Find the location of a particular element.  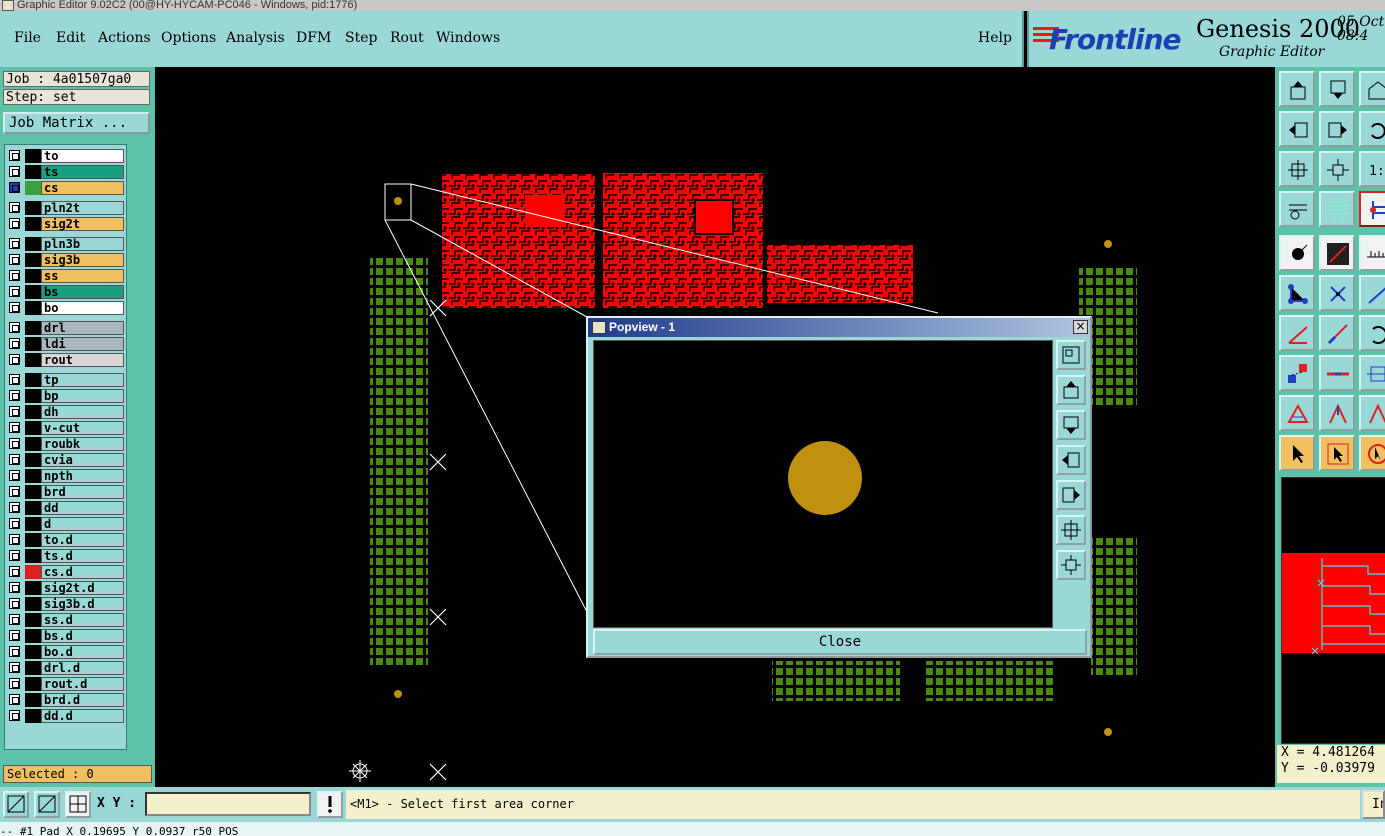

menu-dfm: DFM is located at coordinates (313, 38).